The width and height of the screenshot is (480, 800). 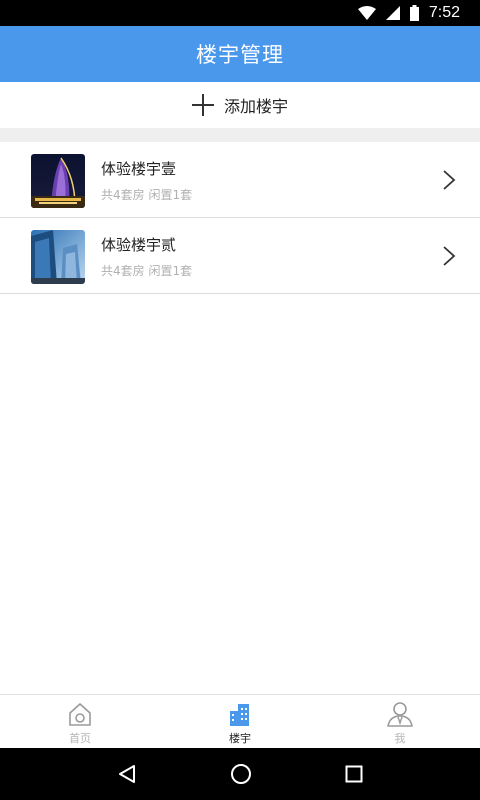 I want to click on section-divider, so click(x=240, y=135).